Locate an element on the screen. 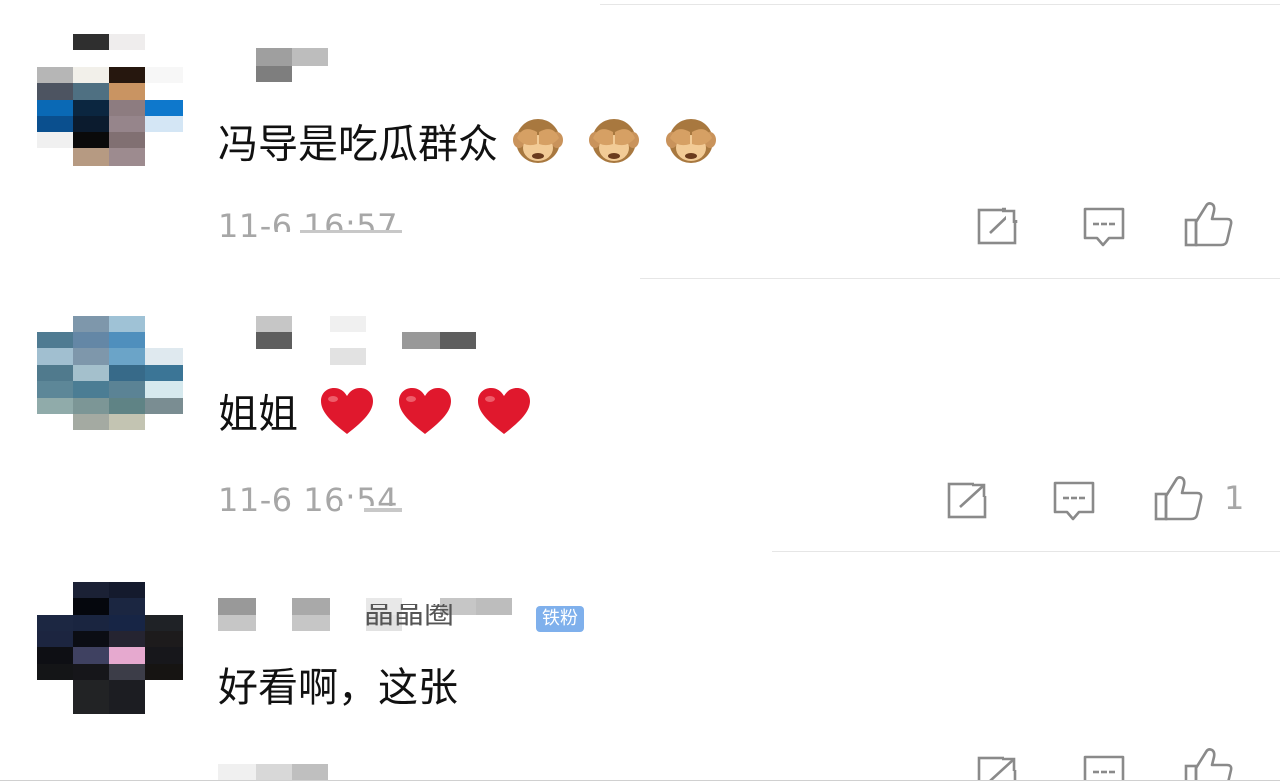 Image resolution: width=1280 pixels, height=781 pixels. comment-text: 冯导是吃瓜群众 is located at coordinates (468, 146).